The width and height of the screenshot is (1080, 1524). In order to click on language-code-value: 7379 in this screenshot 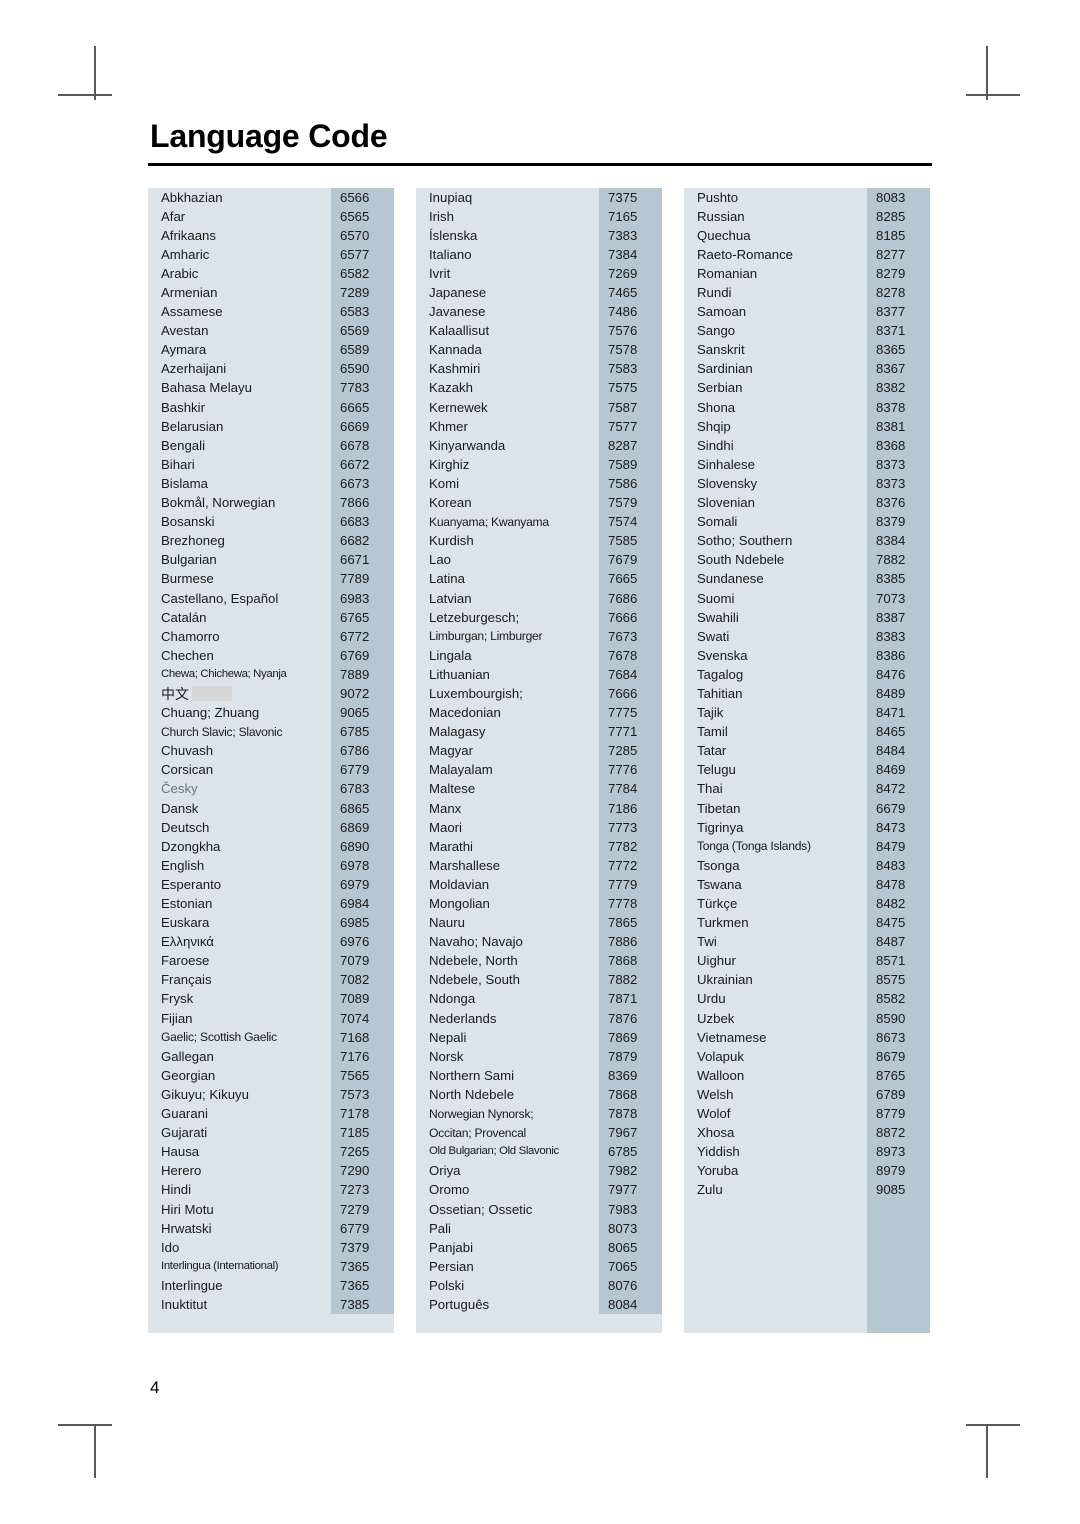, I will do `click(362, 1247)`.